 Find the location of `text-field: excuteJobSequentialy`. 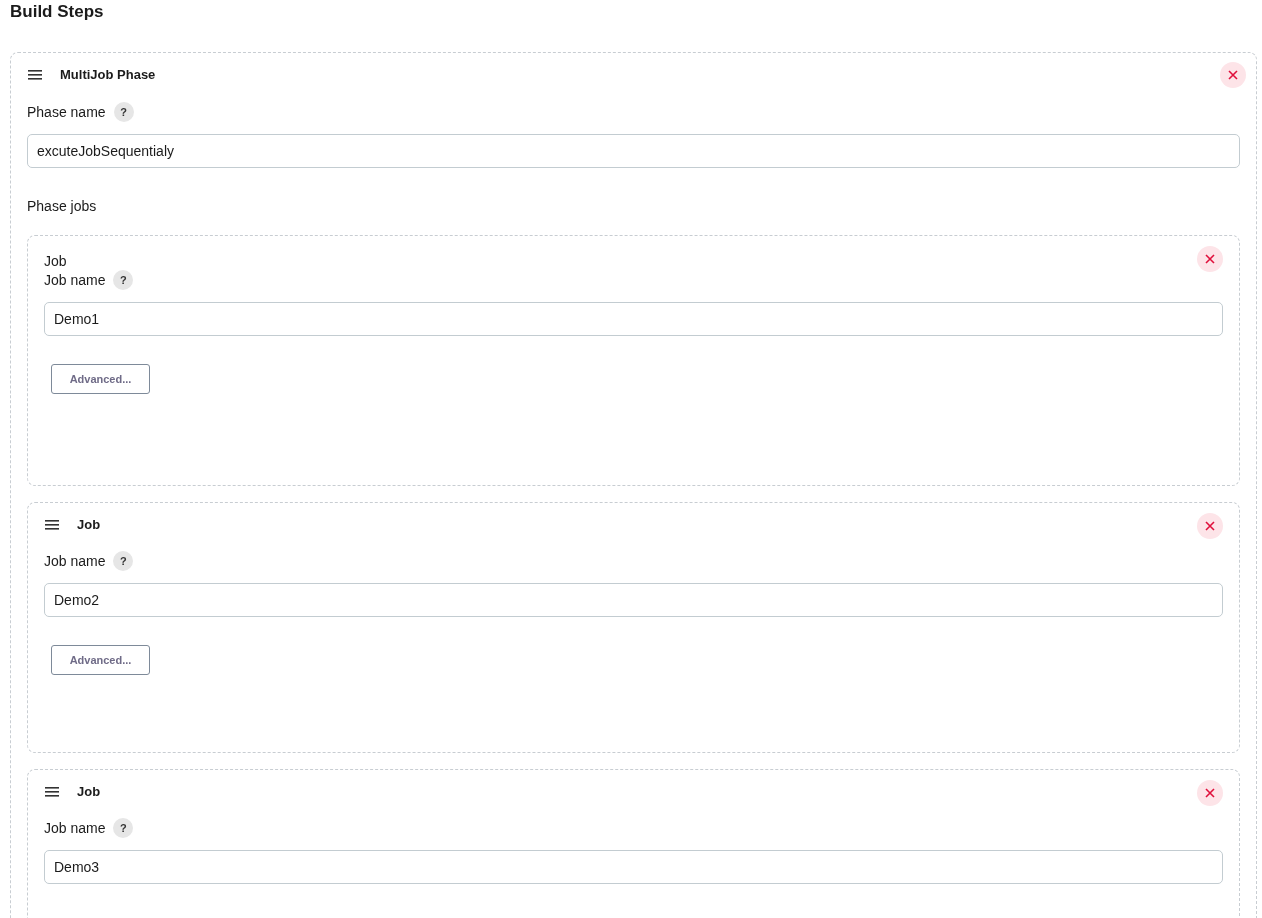

text-field: excuteJobSequentialy is located at coordinates (633, 151).